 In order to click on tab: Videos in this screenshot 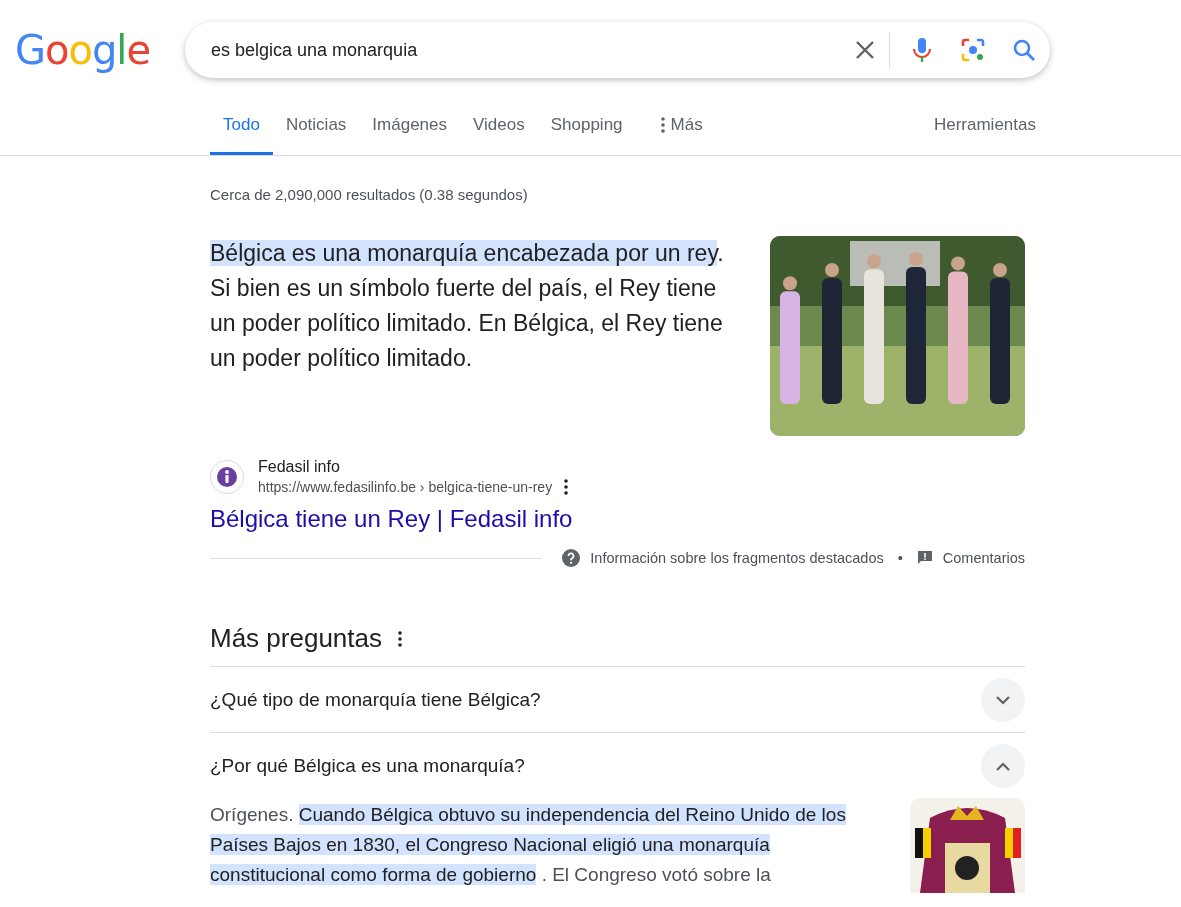, I will do `click(499, 135)`.